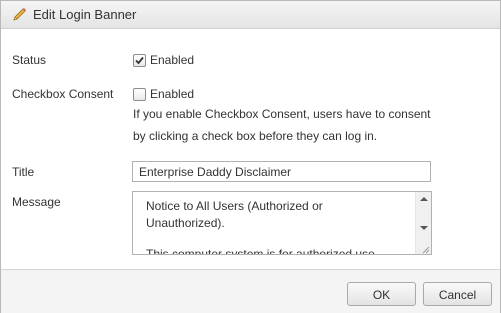 Image resolution: width=501 pixels, height=313 pixels. I want to click on cancel-button: Cancel, so click(457, 294).